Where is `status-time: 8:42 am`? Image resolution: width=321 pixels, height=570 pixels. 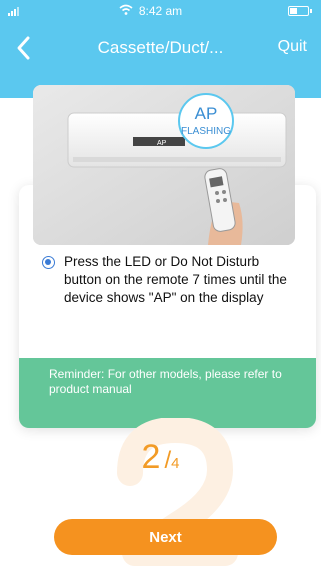 status-time: 8:42 am is located at coordinates (160, 11).